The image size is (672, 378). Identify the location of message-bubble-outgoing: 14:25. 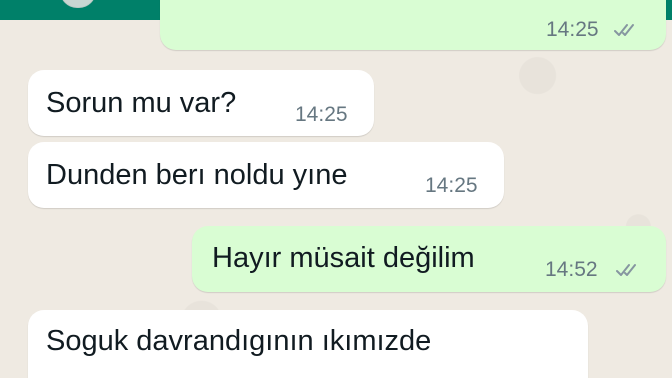
(413, 25).